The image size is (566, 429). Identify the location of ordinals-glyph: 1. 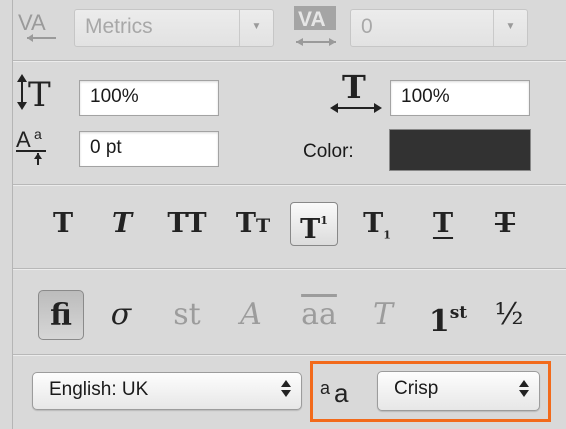
(439, 321).